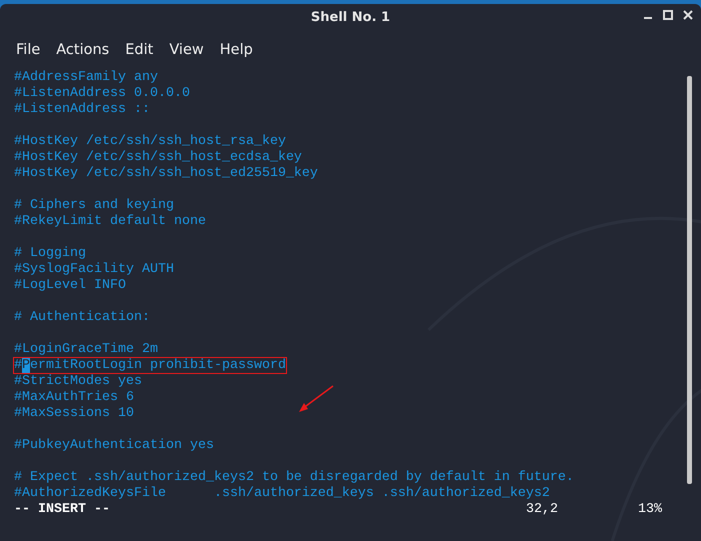 This screenshot has height=541, width=701. What do you see at coordinates (50, 253) in the screenshot?
I see `code-line: # Logging` at bounding box center [50, 253].